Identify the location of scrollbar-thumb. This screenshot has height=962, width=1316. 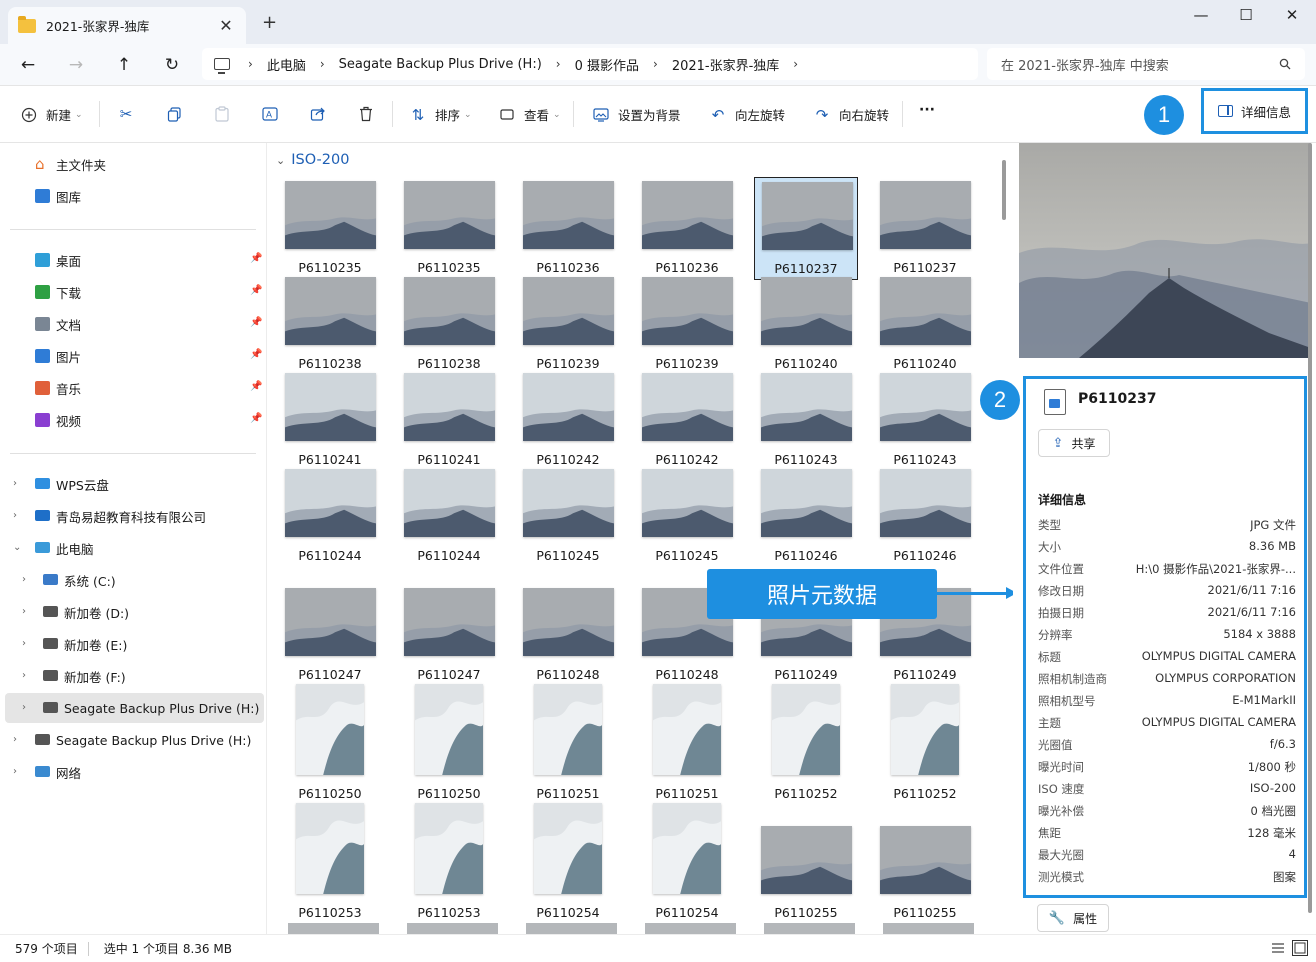
(1004, 190).